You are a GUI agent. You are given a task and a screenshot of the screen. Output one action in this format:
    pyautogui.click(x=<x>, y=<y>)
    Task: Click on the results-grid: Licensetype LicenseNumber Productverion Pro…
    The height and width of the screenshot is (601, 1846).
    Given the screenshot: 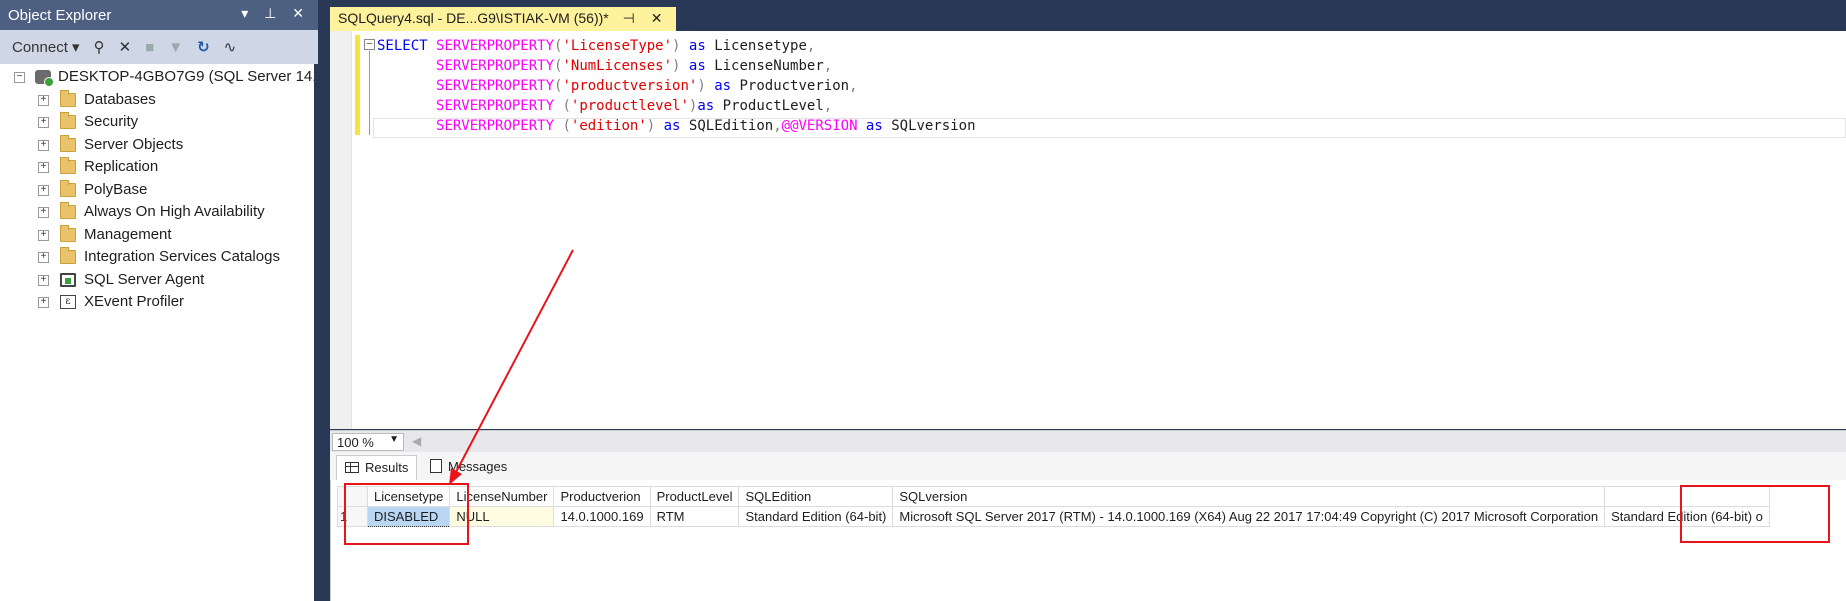 What is the action you would take?
    pyautogui.click(x=1053, y=506)
    